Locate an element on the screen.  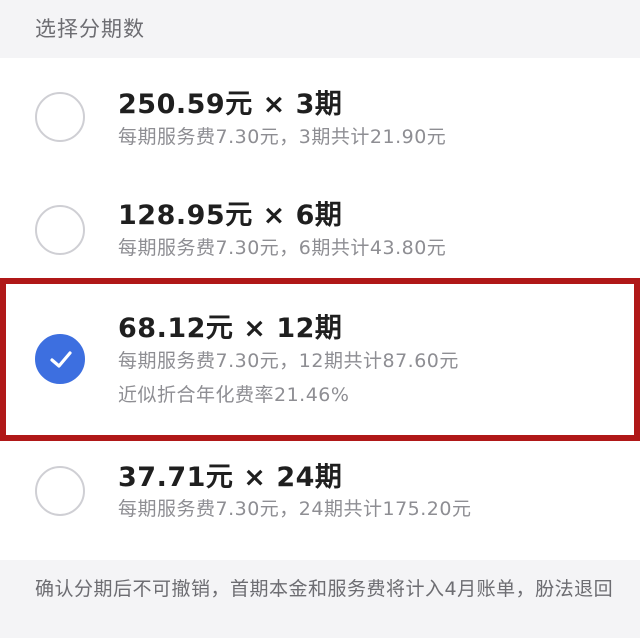
option-title: 250.59元 × 3期 is located at coordinates (230, 104).